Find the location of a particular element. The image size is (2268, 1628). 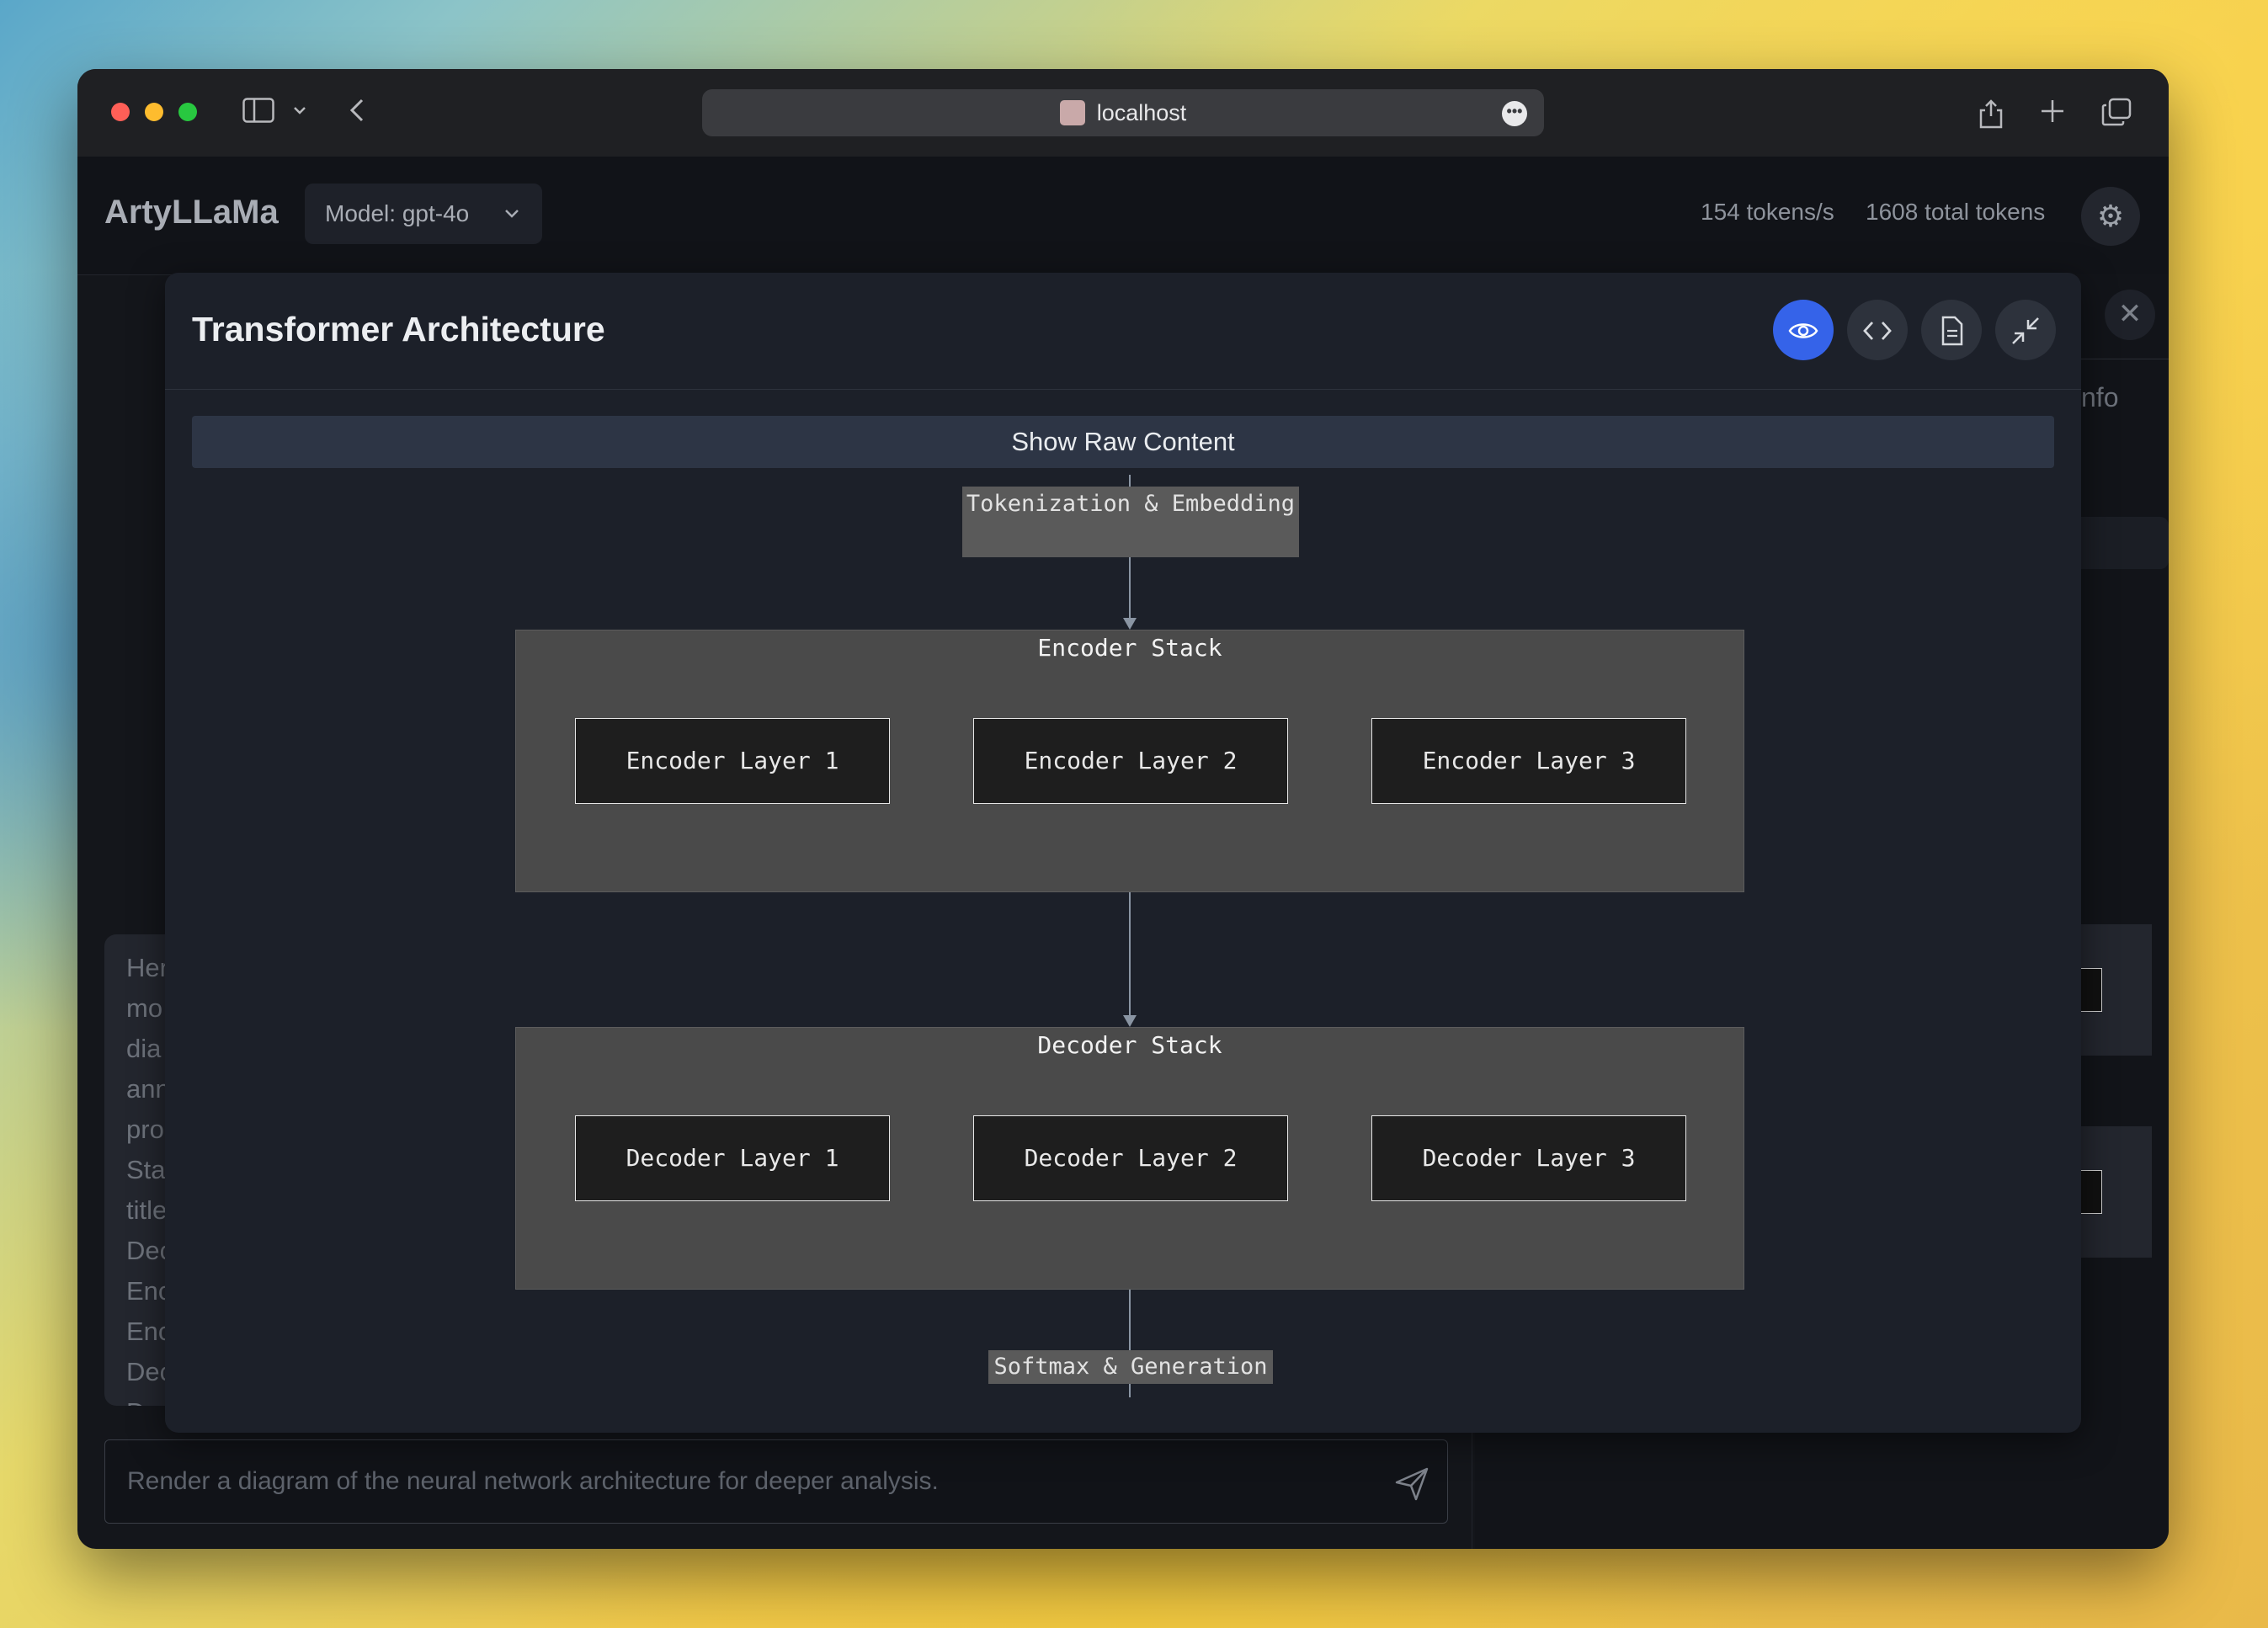

plus-icon is located at coordinates (2052, 114).